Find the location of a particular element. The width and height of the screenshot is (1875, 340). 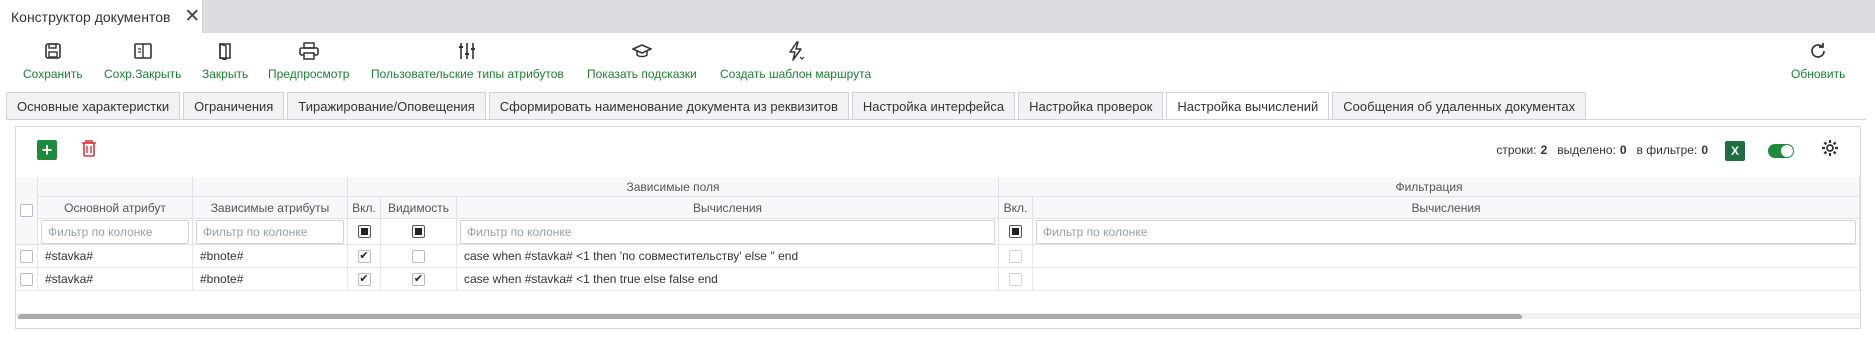

create-route-template-label: Создать шаблон маршрута is located at coordinates (796, 74).